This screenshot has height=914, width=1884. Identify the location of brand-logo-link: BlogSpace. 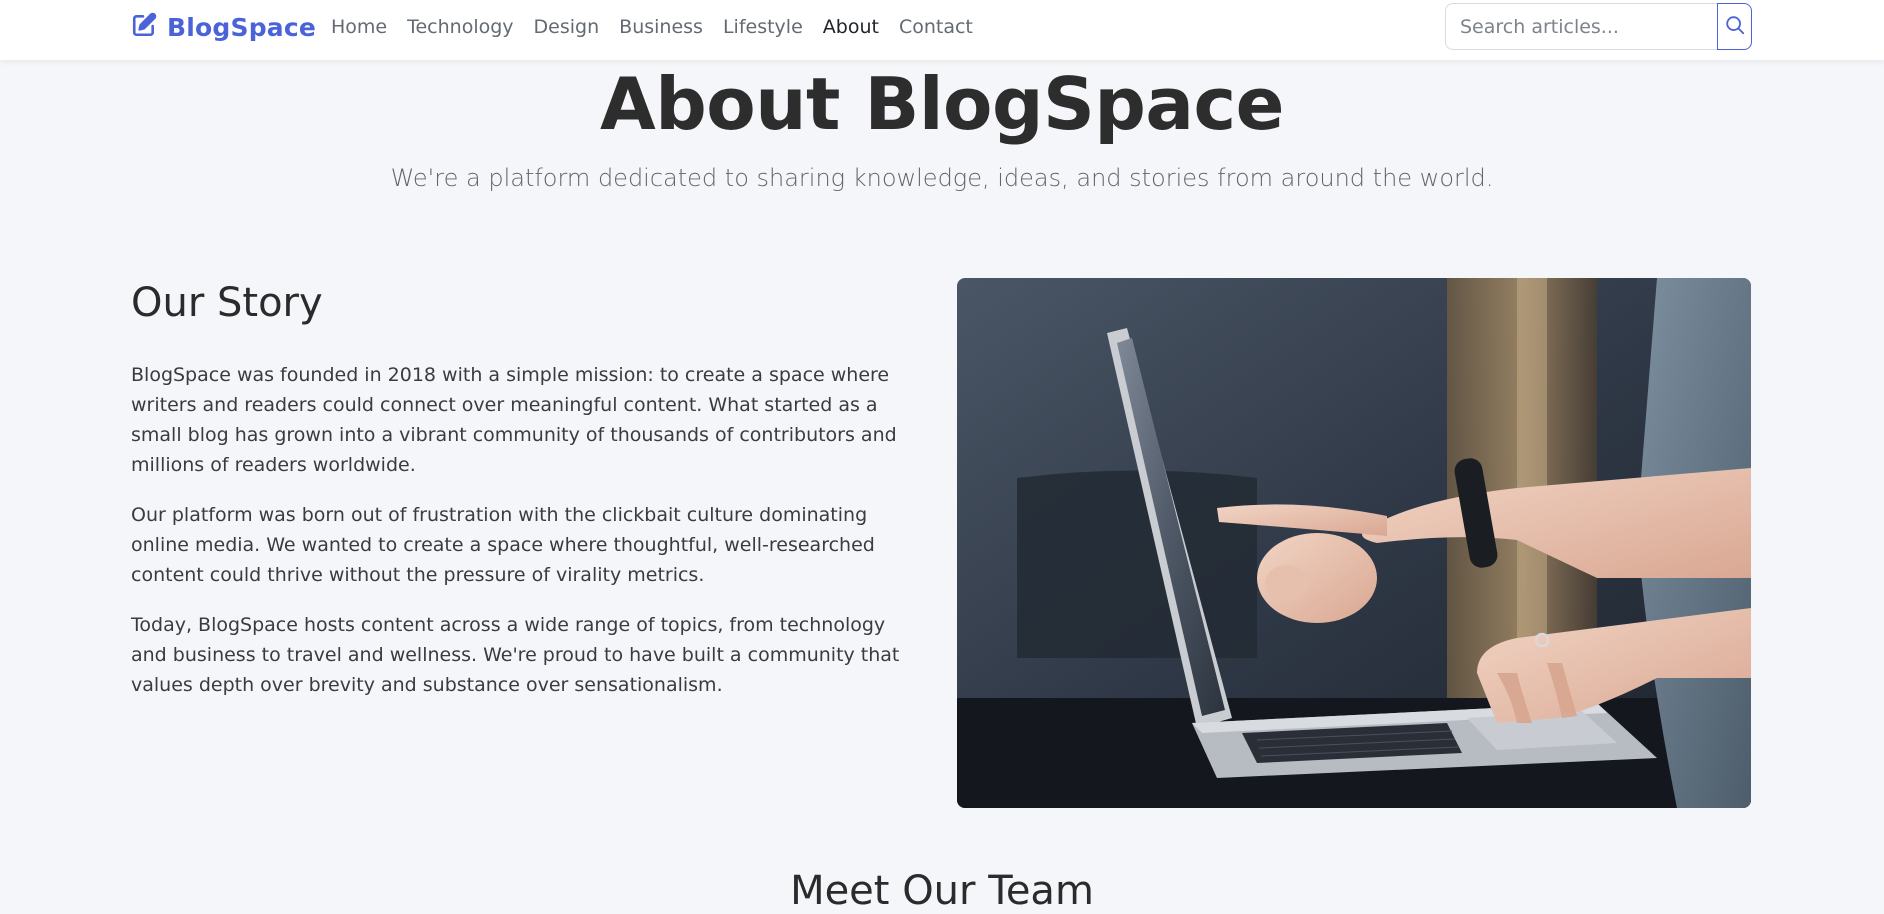
(223, 27).